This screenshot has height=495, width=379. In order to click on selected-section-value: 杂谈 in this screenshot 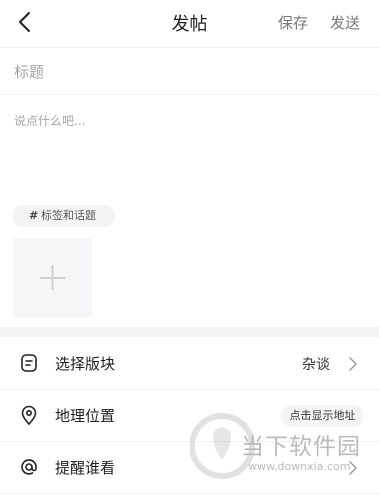, I will do `click(316, 365)`.